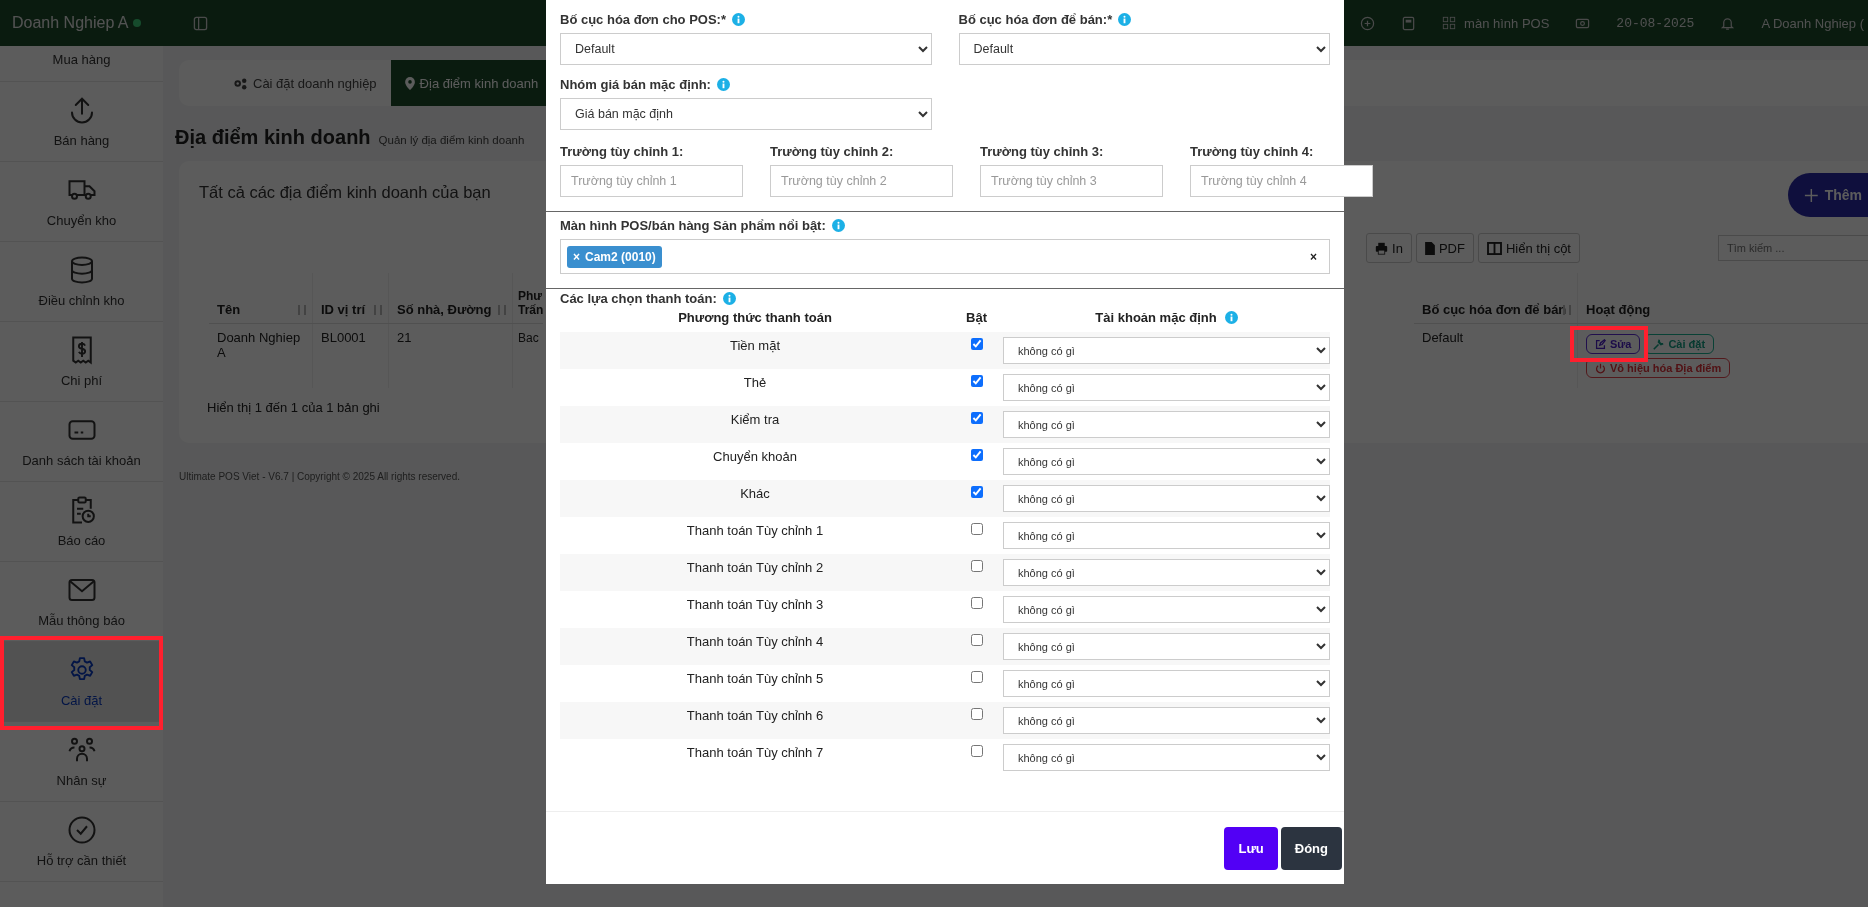 The height and width of the screenshot is (907, 1868). What do you see at coordinates (444, 309) in the screenshot?
I see `column-header: Số nhà, Đường` at bounding box center [444, 309].